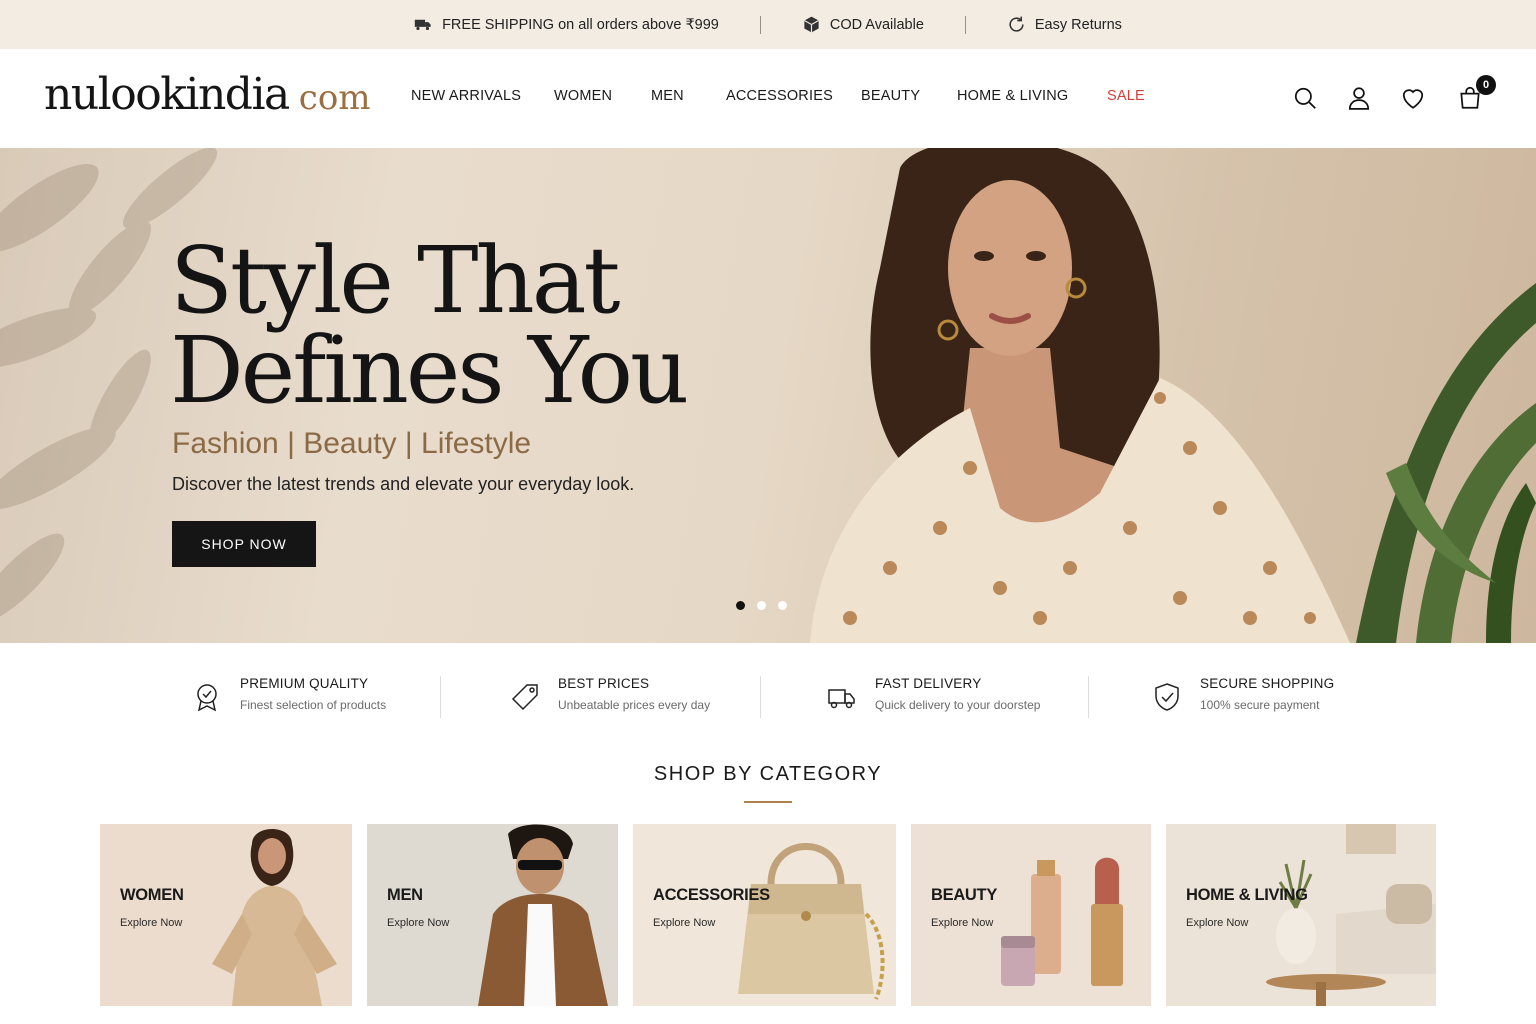 This screenshot has height=1024, width=1536. Describe the element at coordinates (1126, 96) in the screenshot. I see `nav-sale: SALE` at that location.